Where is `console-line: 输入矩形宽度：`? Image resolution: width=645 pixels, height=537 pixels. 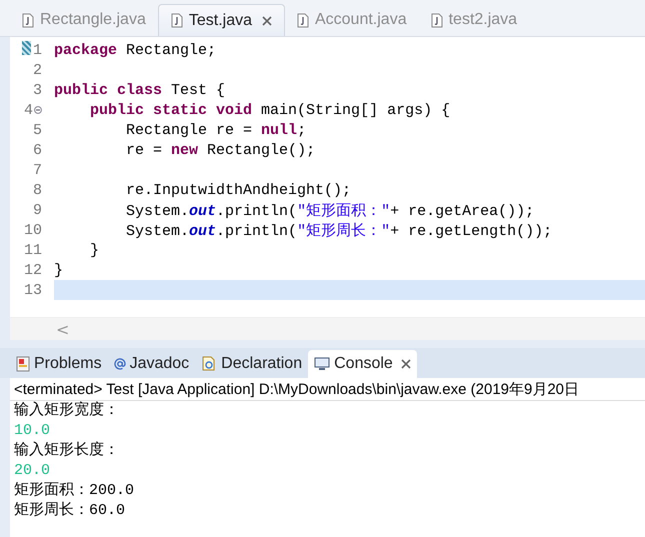 console-line: 输入矩形宽度： is located at coordinates (66, 411).